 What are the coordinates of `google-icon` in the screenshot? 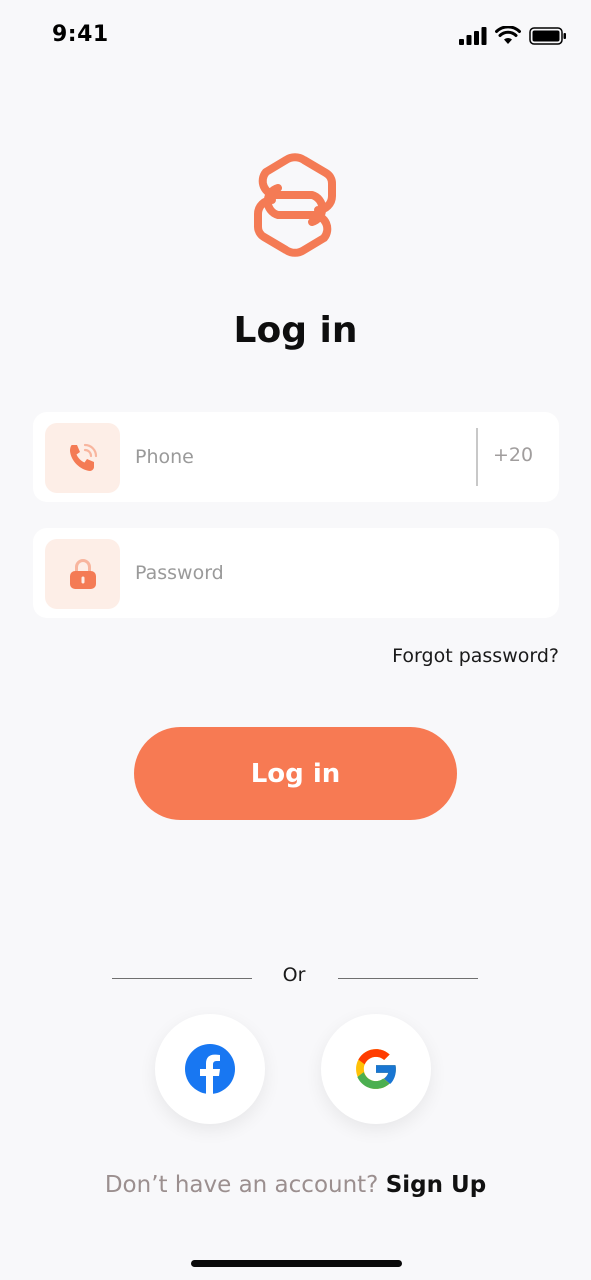 It's located at (377, 1069).